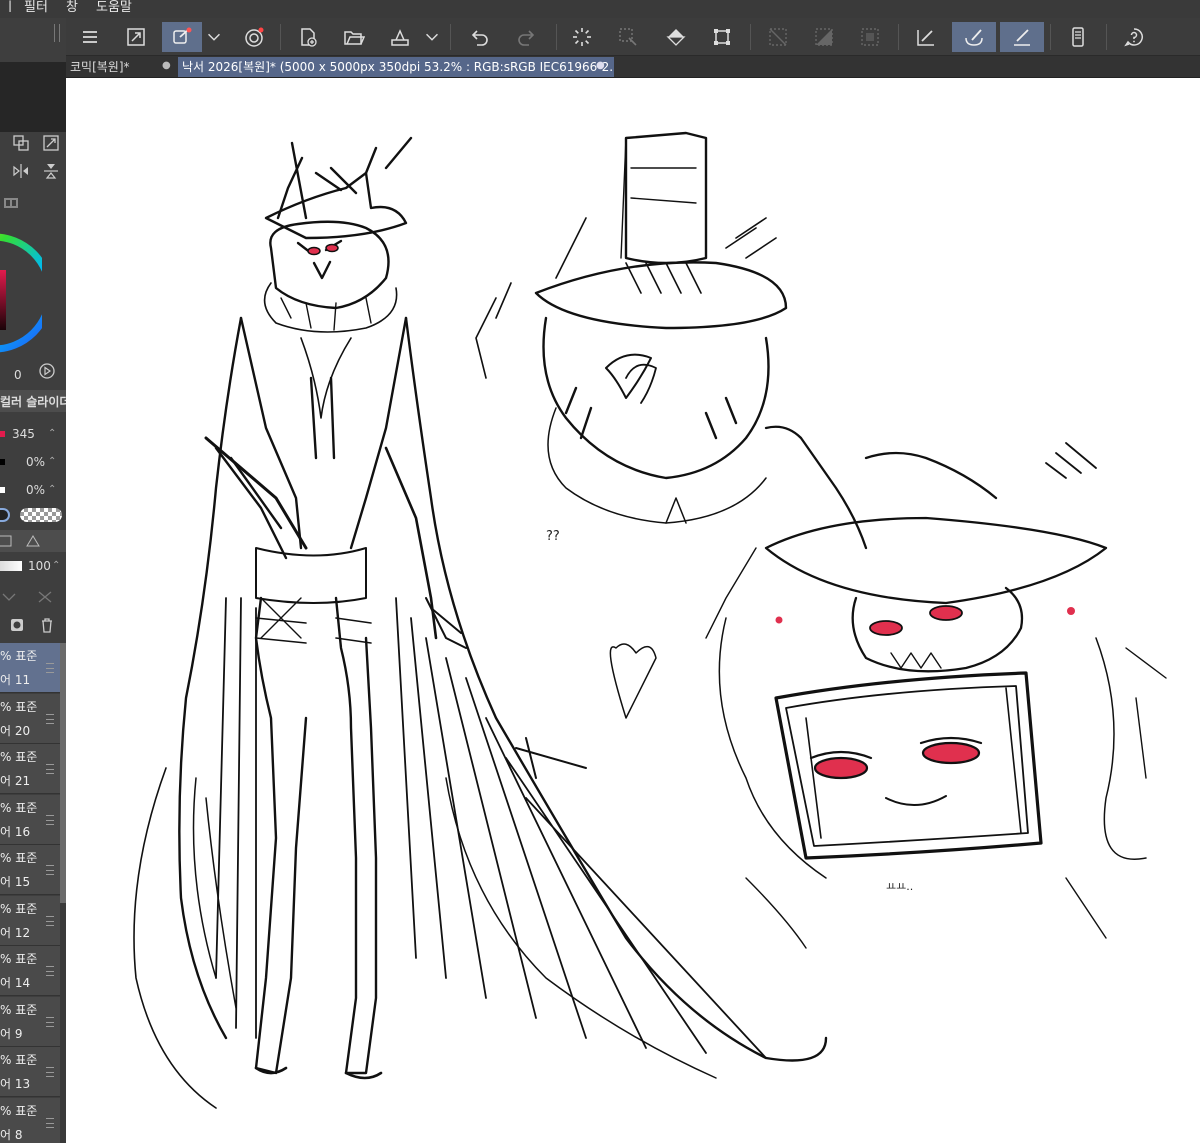 The image size is (1200, 1143). Describe the element at coordinates (628, 37) in the screenshot. I see `select-icon` at that location.